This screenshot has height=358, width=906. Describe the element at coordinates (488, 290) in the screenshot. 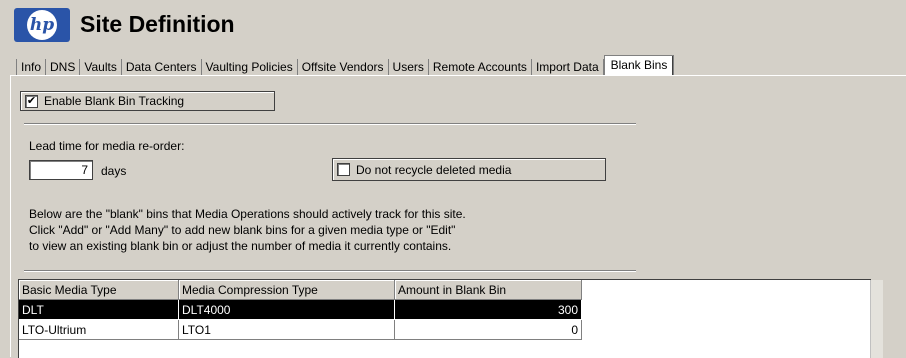

I see `column-header-amount: Amount in Blank Bin` at that location.